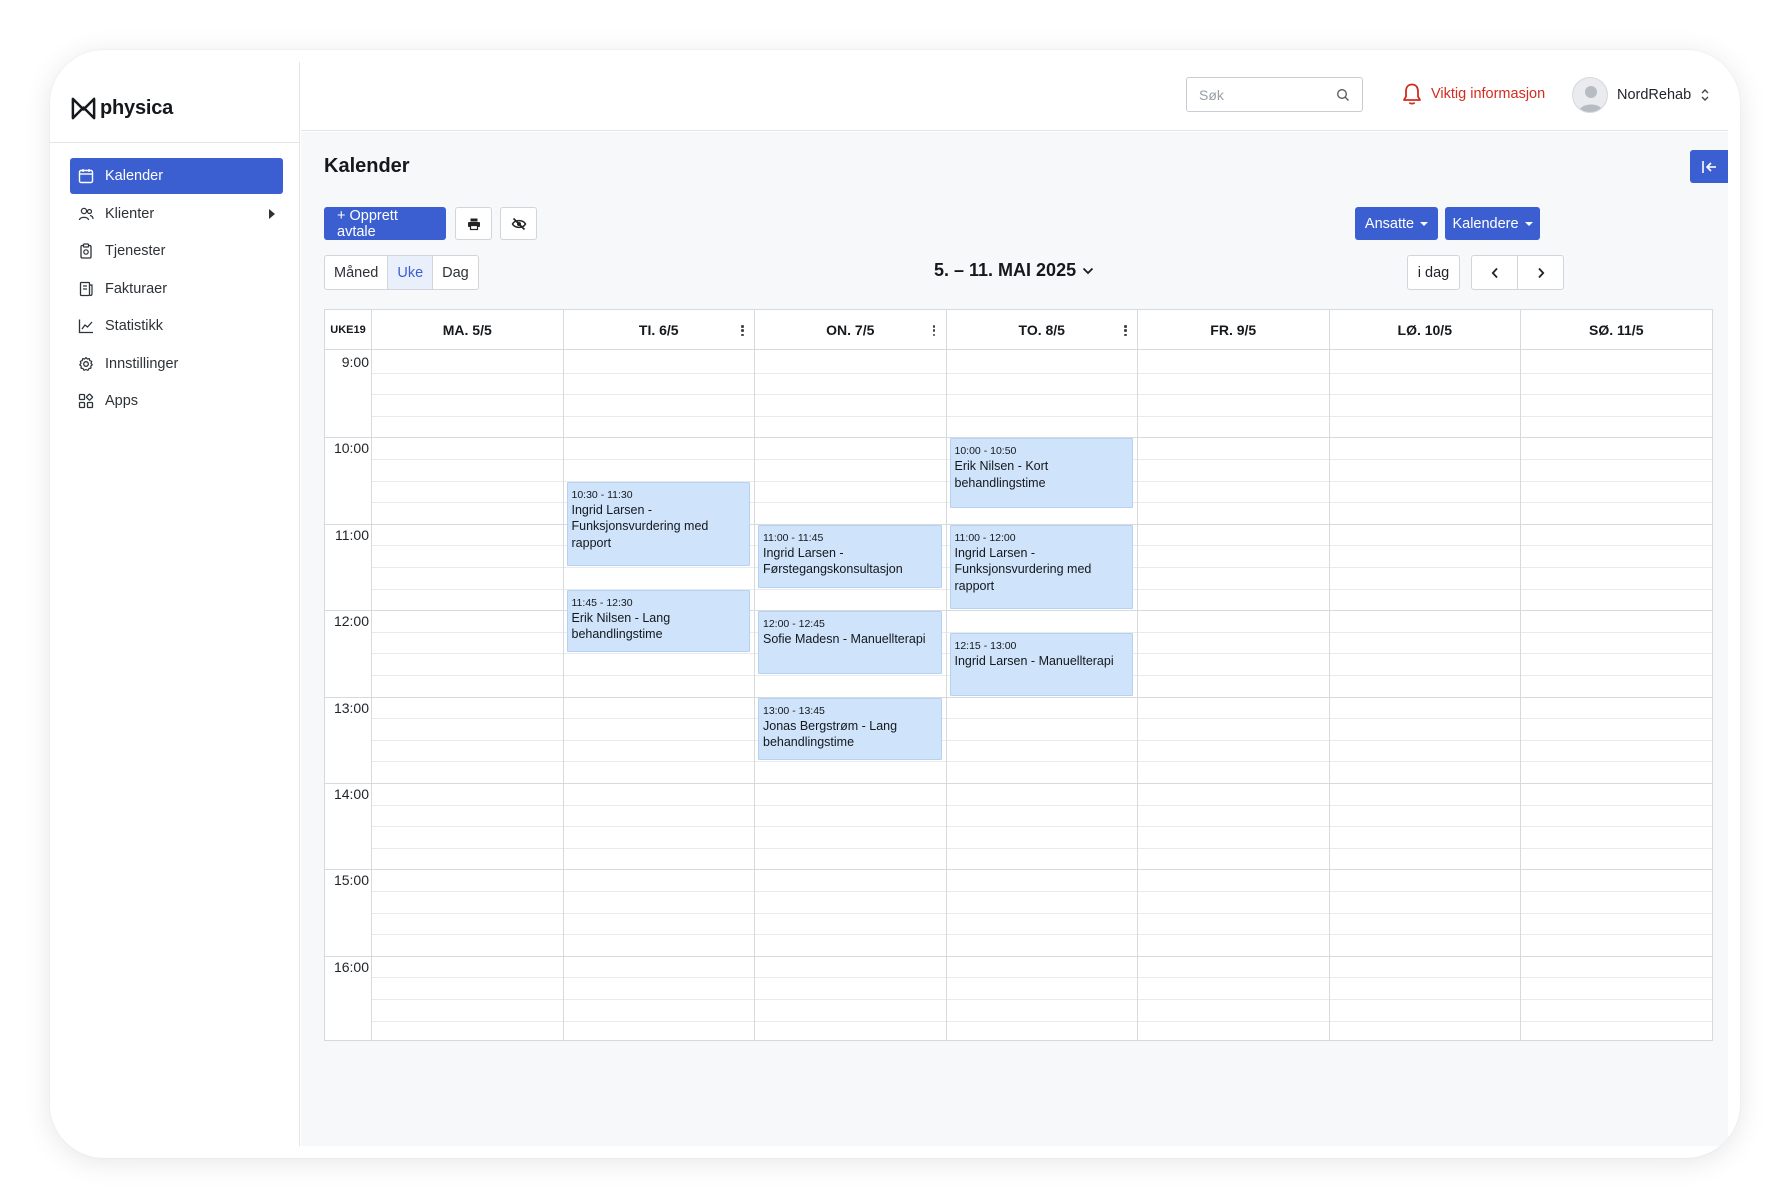 The height and width of the screenshot is (1204, 1787). I want to click on calendars-dropdown-button: Kalendere, so click(1492, 223).